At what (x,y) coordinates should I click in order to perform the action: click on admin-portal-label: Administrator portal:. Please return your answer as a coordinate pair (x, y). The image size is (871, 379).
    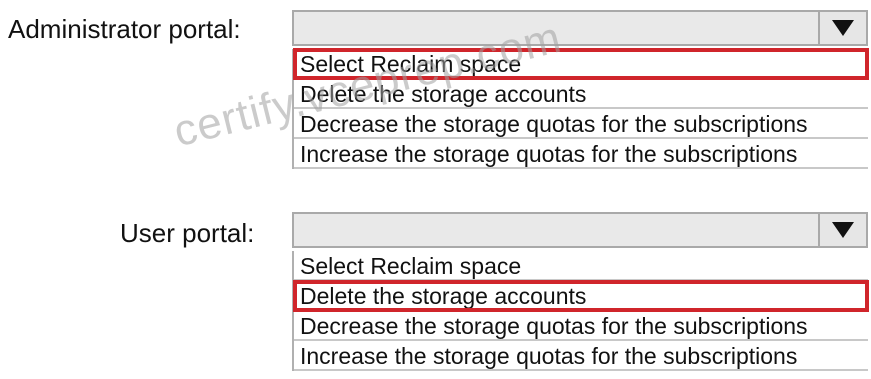
    Looking at the image, I should click on (124, 29).